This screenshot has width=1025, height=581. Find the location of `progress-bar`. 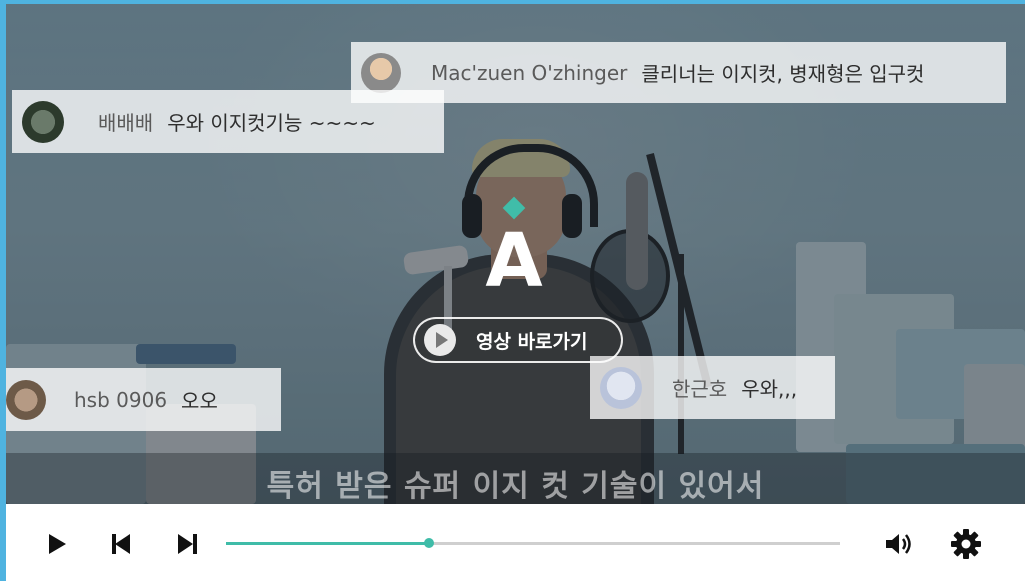

progress-bar is located at coordinates (533, 543).